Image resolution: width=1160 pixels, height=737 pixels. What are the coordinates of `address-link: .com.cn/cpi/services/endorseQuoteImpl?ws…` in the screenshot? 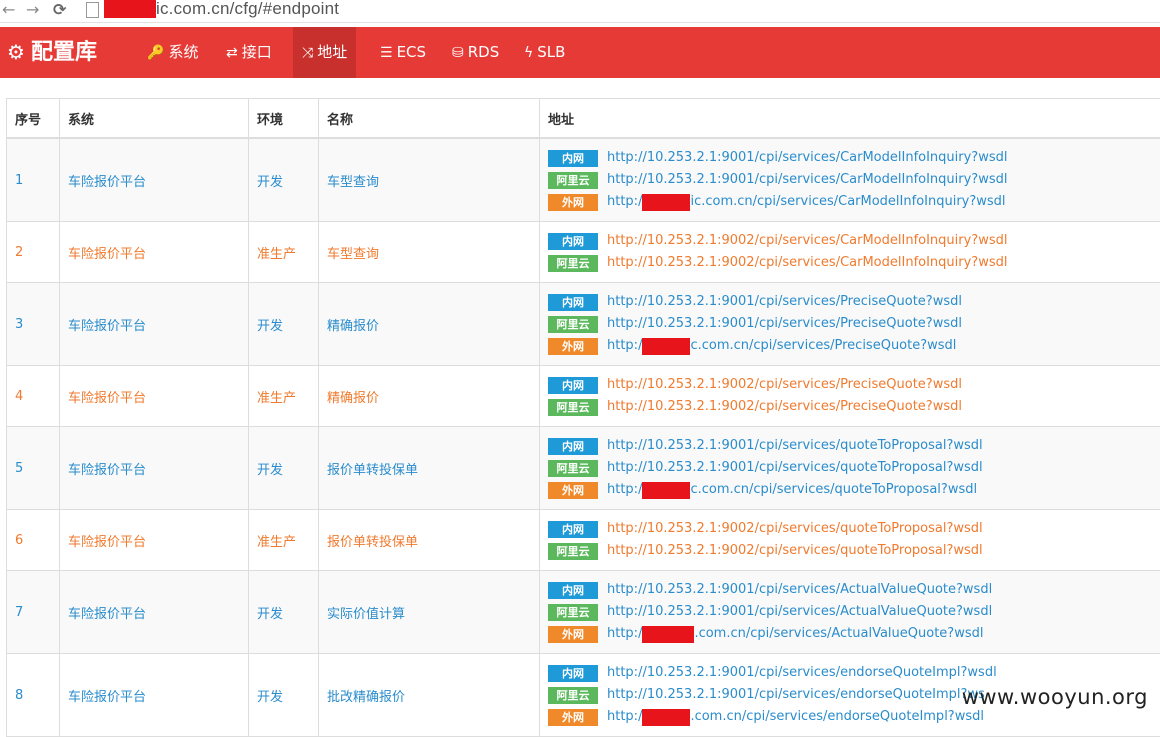 It's located at (837, 716).